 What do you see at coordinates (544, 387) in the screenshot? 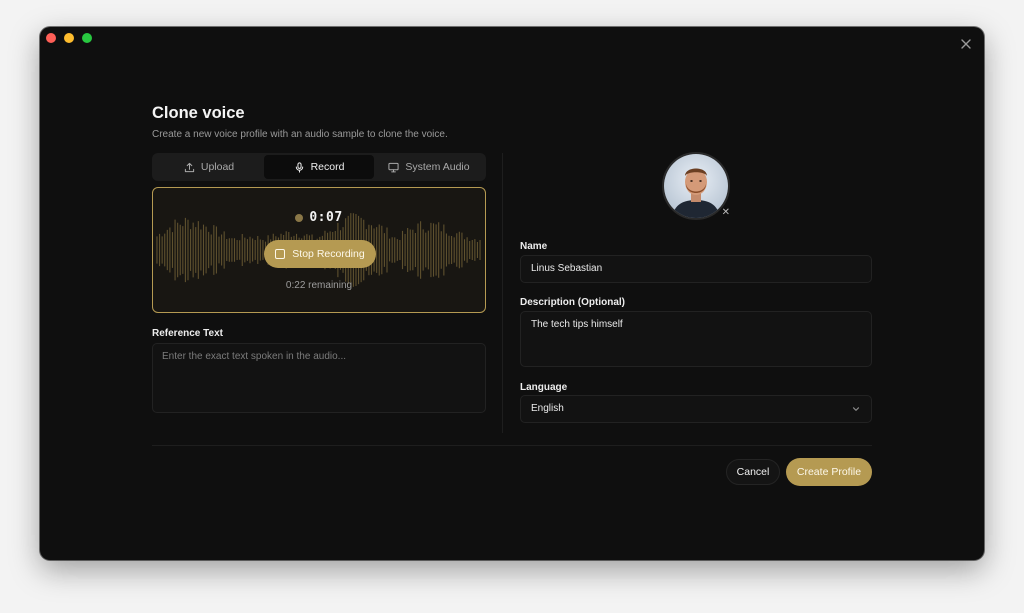
I see `language-label: Language` at bounding box center [544, 387].